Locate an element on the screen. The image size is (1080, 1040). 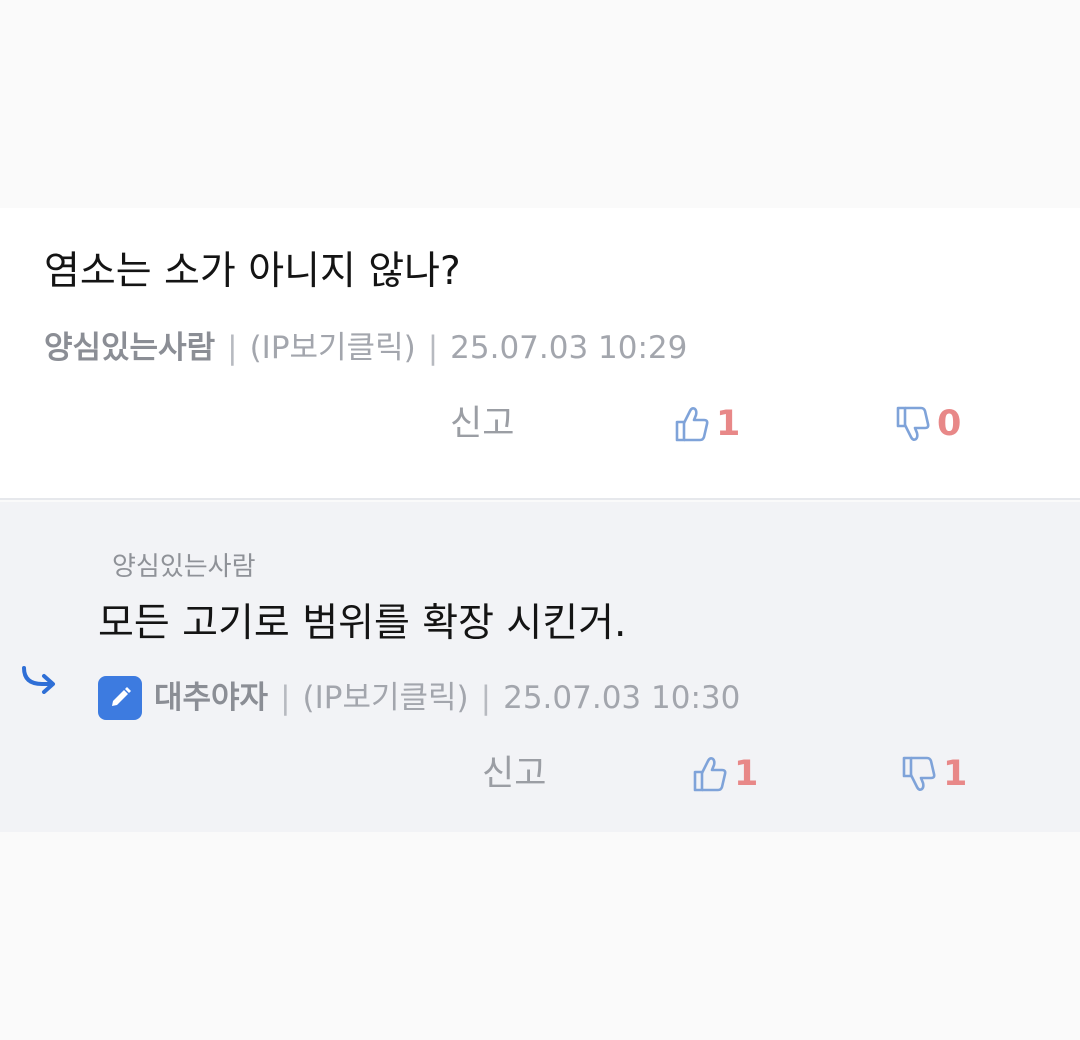
writer-badge is located at coordinates (120, 698).